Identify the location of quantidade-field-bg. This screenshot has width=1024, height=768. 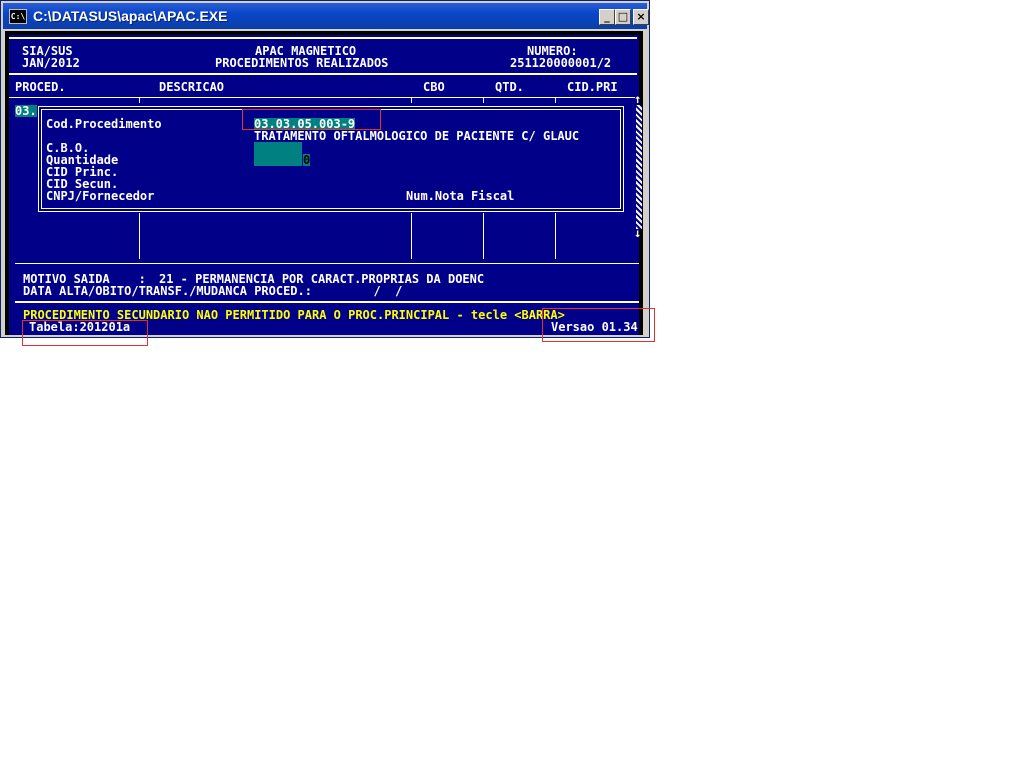
(278, 160).